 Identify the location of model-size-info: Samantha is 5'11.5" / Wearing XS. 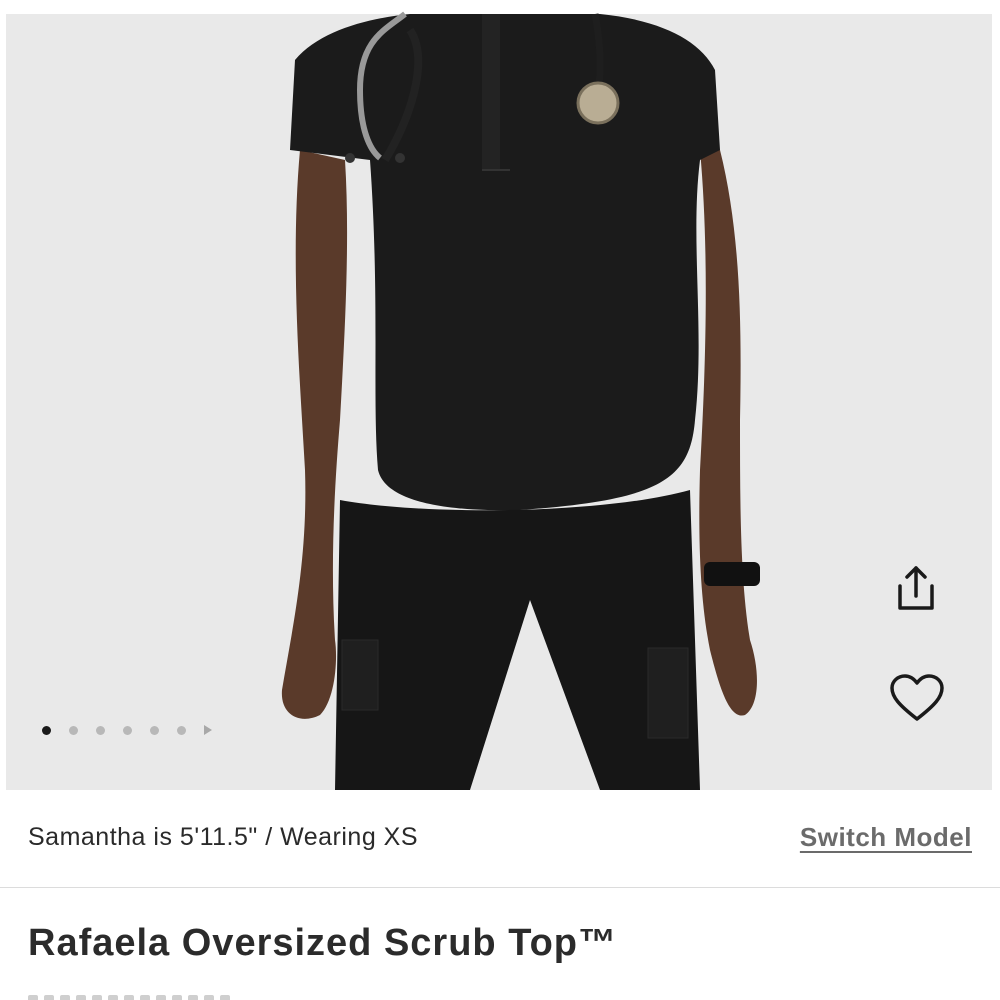
(223, 837).